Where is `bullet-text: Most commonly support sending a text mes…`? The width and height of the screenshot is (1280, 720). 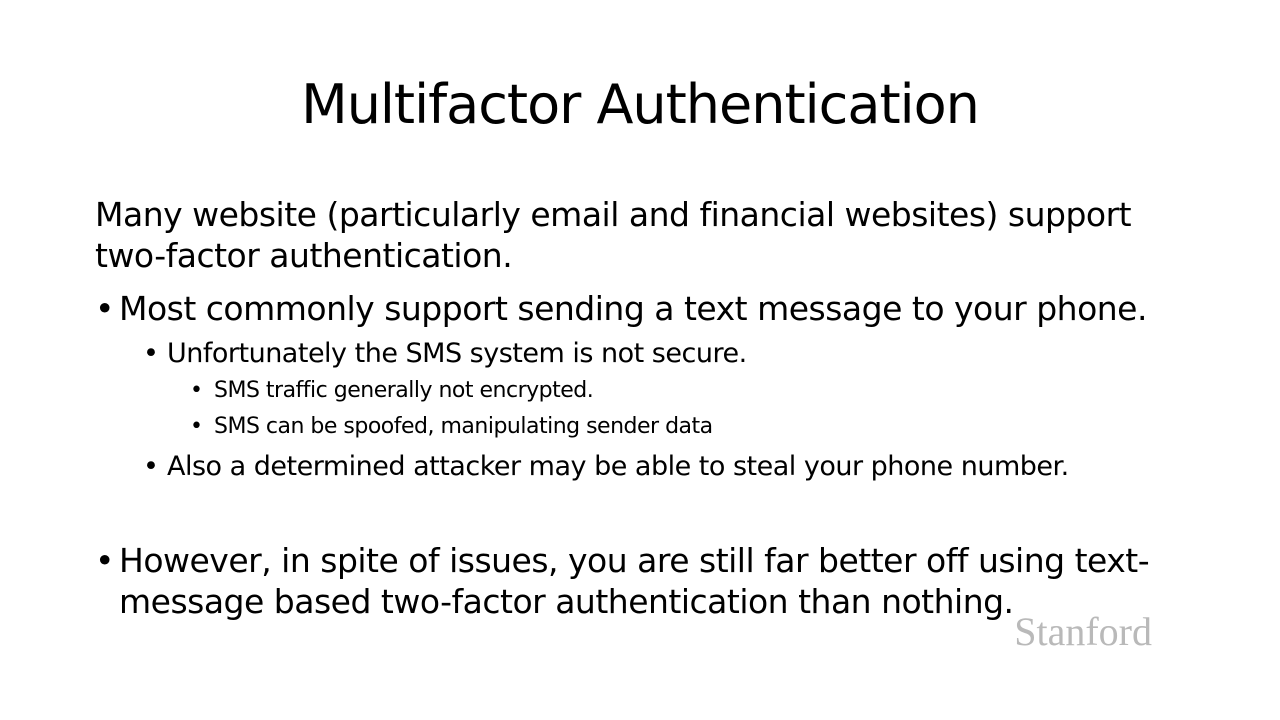
bullet-text: Most commonly support sending a text mes… is located at coordinates (633, 308).